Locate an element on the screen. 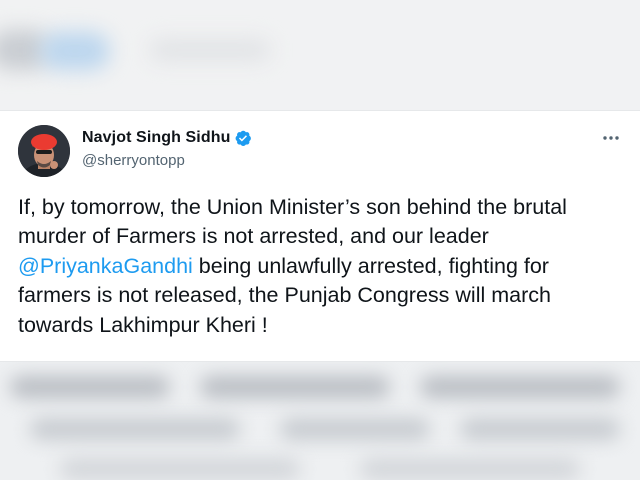  author-display-name: Navjot Singh Sidhu is located at coordinates (156, 138).